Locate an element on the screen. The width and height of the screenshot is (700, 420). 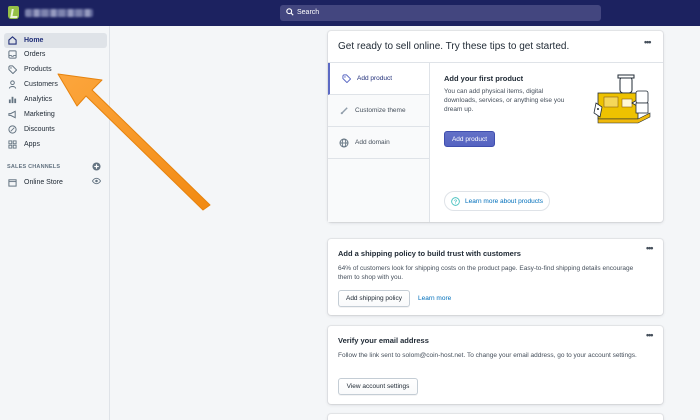
learn-more-label: Learn more about products is located at coordinates (504, 201).